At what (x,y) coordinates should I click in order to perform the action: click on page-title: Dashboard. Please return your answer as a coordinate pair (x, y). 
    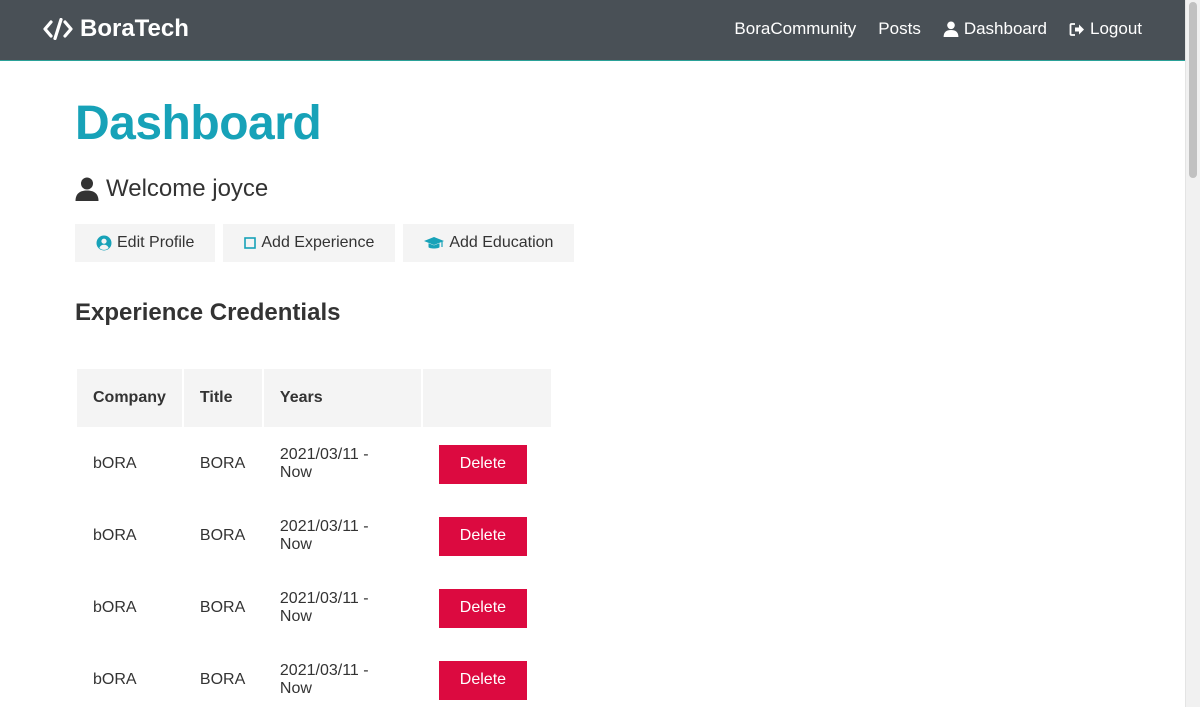
    Looking at the image, I should click on (198, 123).